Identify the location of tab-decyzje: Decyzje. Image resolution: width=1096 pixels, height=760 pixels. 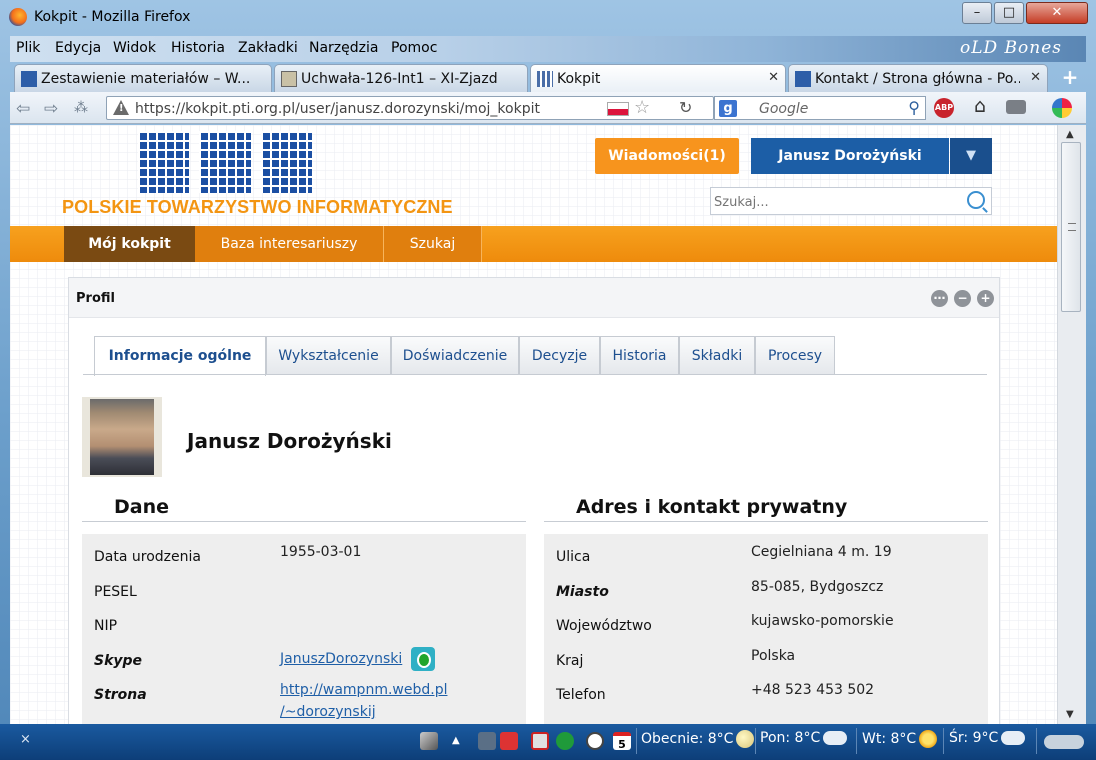
(559, 355).